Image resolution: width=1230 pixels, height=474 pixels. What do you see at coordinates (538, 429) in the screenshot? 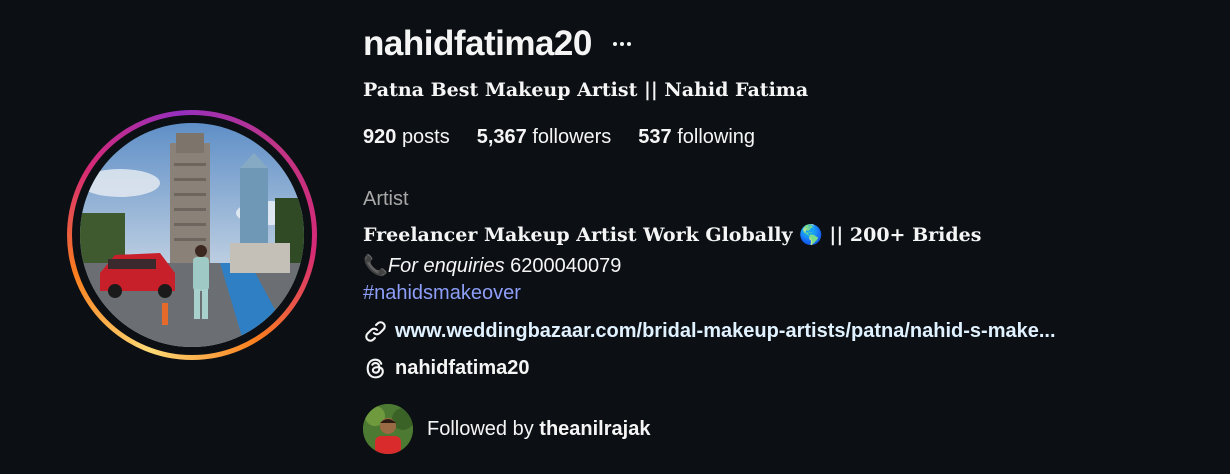
I see `followed-by-text: Followed by theanilrajak` at bounding box center [538, 429].